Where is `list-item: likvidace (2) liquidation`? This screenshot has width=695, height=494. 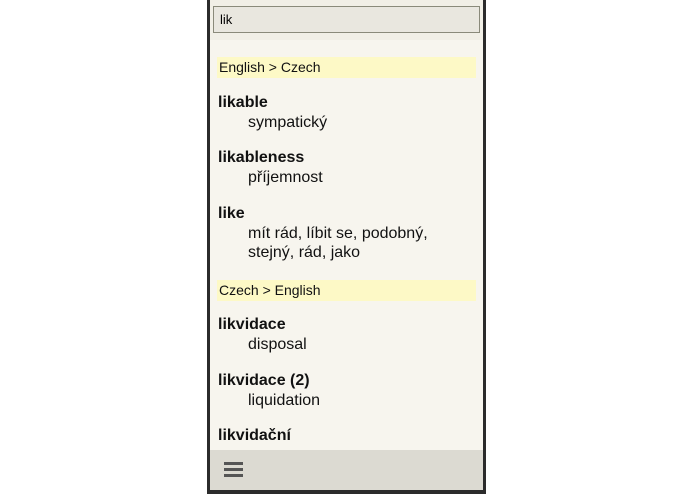
list-item: likvidace (2) liquidation is located at coordinates (347, 390).